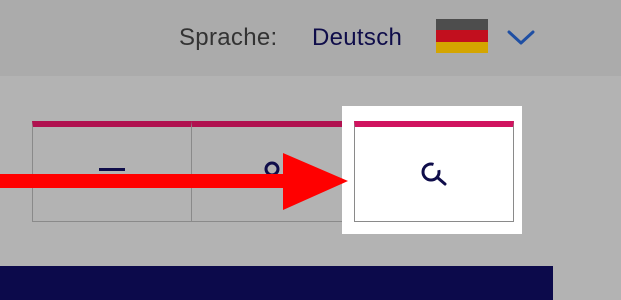 This screenshot has width=621, height=300. Describe the element at coordinates (521, 37) in the screenshot. I see `chevron-down-icon` at that location.